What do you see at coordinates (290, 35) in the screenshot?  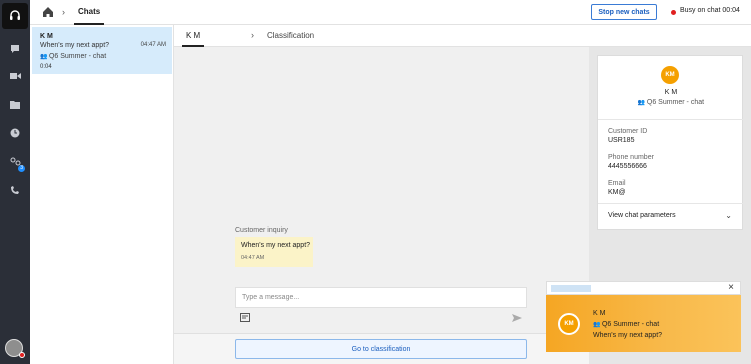 I see `tab-classification: Classification` at bounding box center [290, 35].